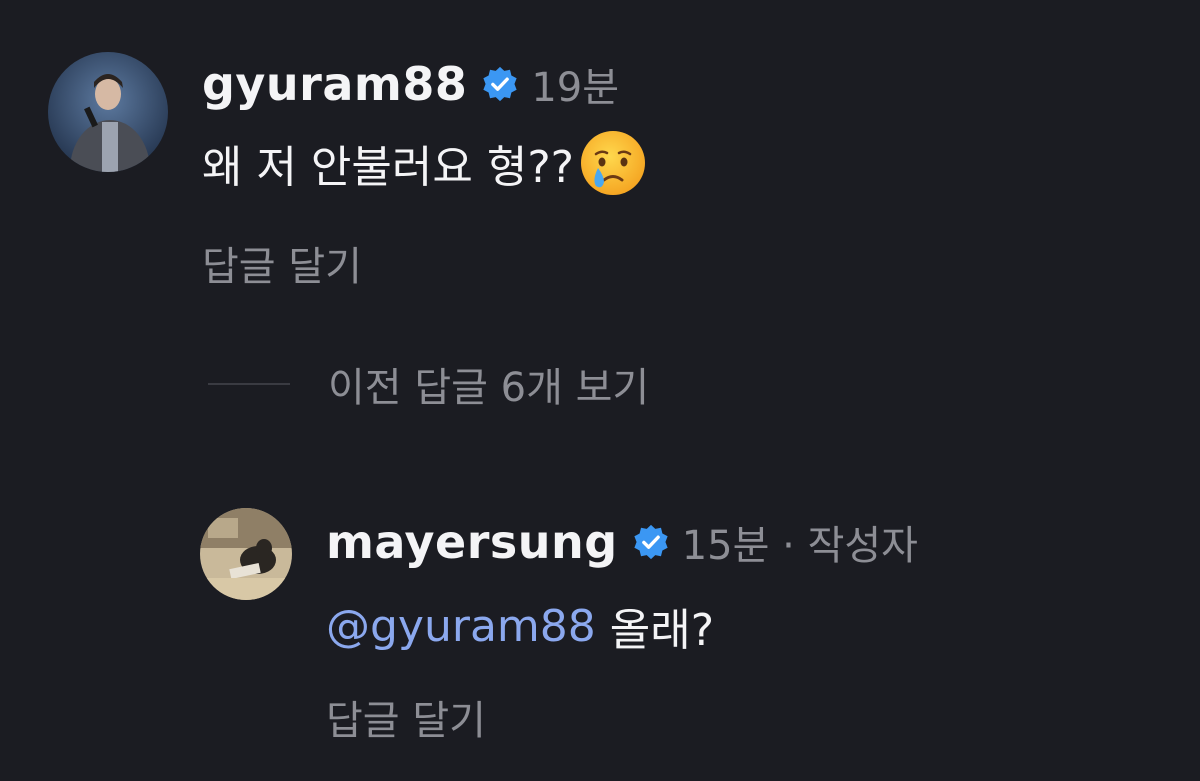  Describe the element at coordinates (461, 626) in the screenshot. I see `mention-link: @gyuram88` at that location.